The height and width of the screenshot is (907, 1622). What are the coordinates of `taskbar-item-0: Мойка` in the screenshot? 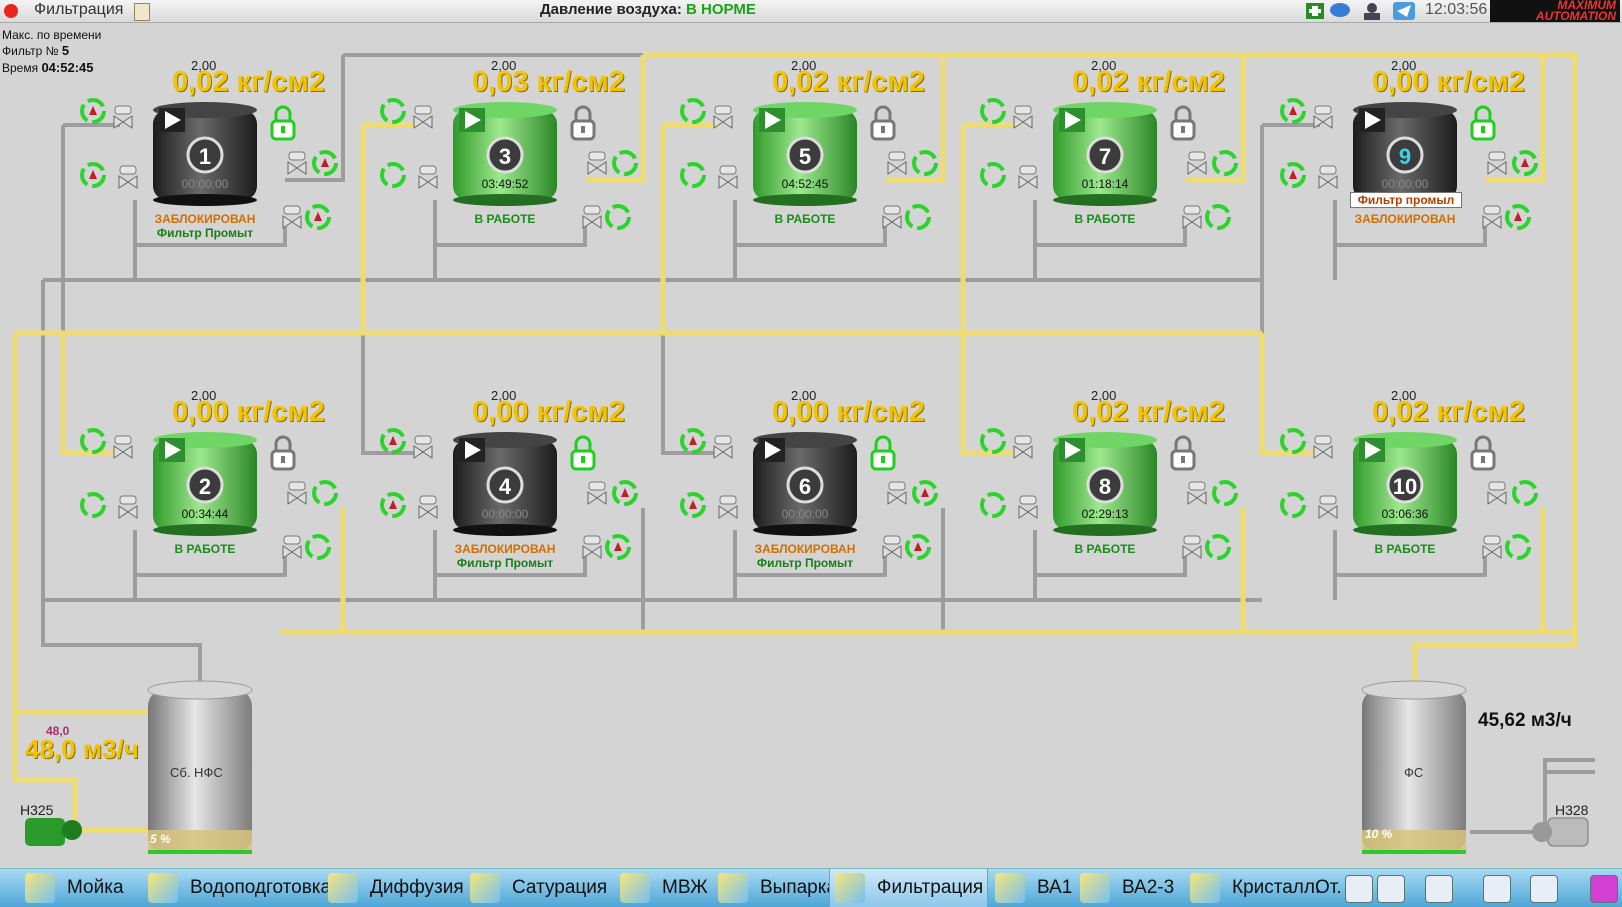 It's located at (95, 888).